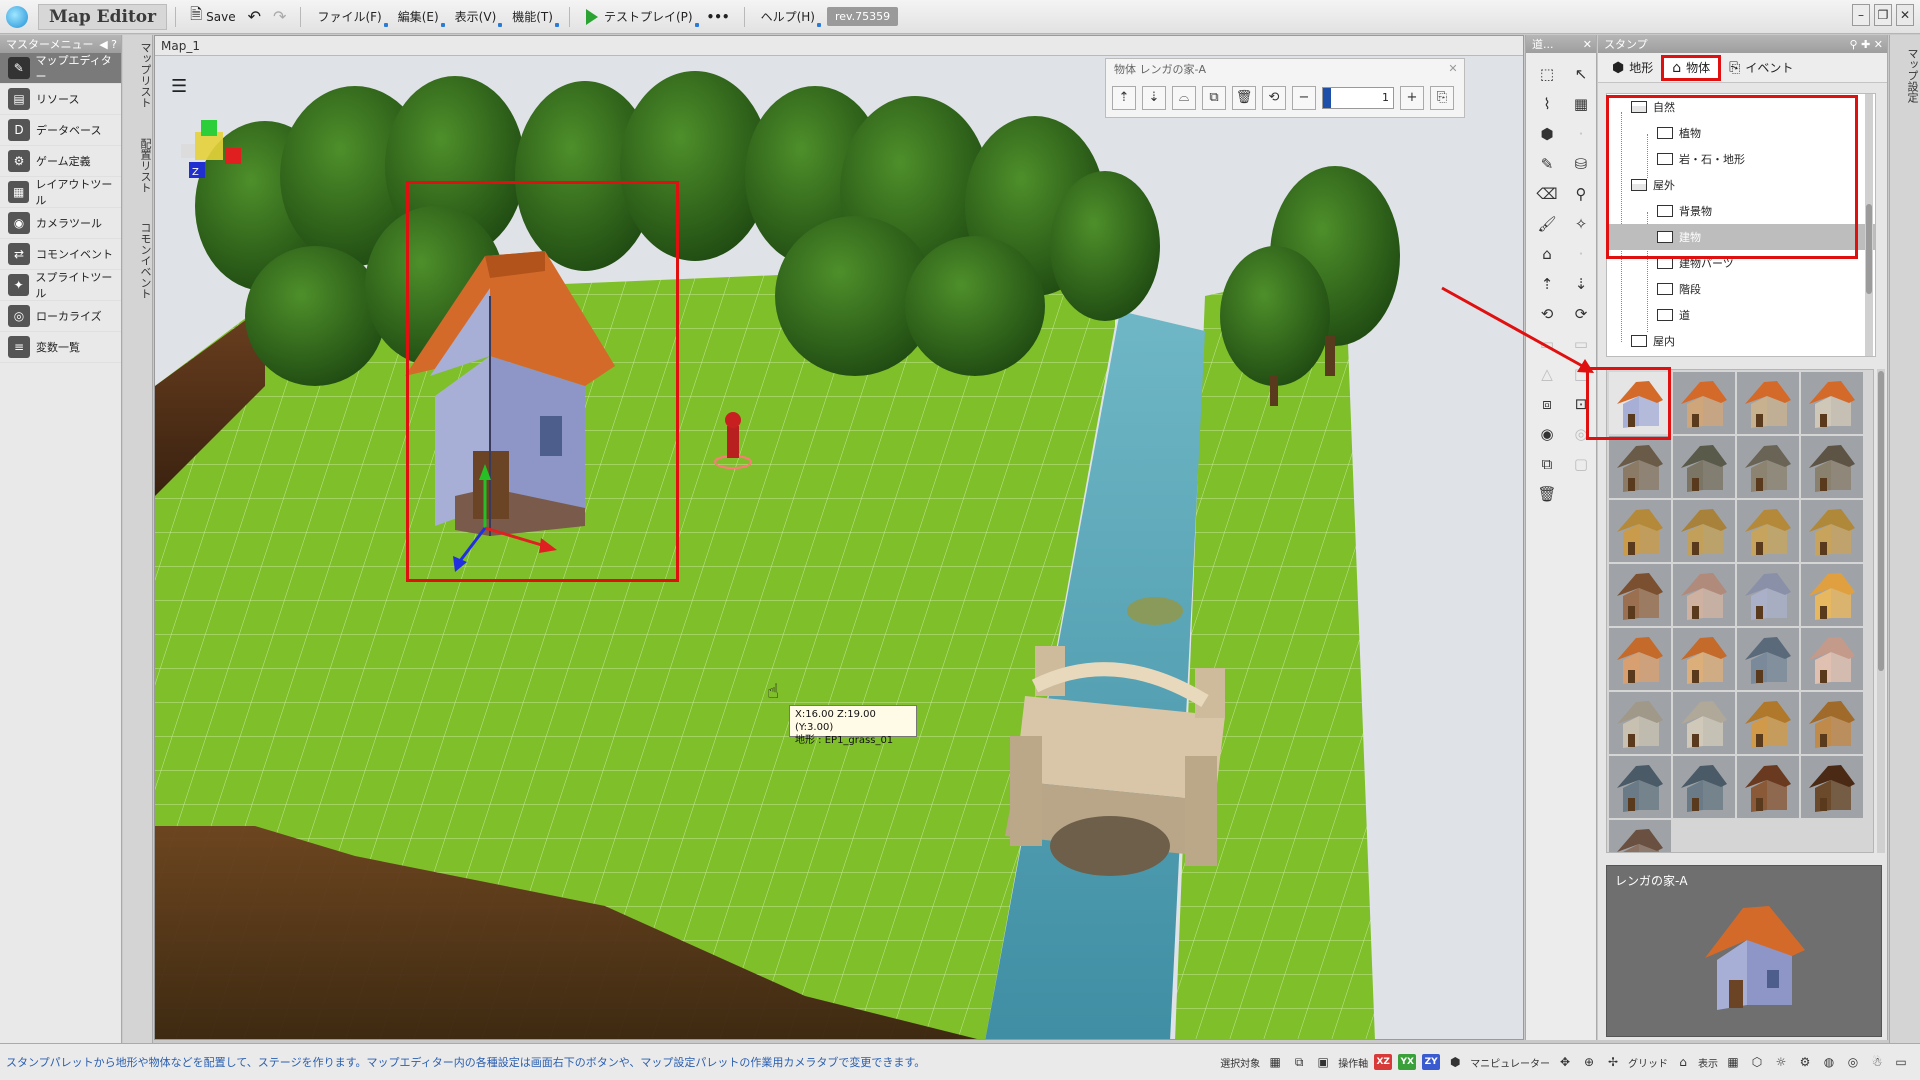 The width and height of the screenshot is (1920, 1080). What do you see at coordinates (639, 17) in the screenshot?
I see `testplay-button: テストプレイ(P)` at bounding box center [639, 17].